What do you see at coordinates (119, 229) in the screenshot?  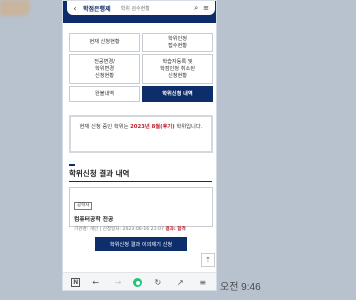 I see `application-info: 기관명: 개인 | 신청일자: 2023-06-16 21:07` at bounding box center [119, 229].